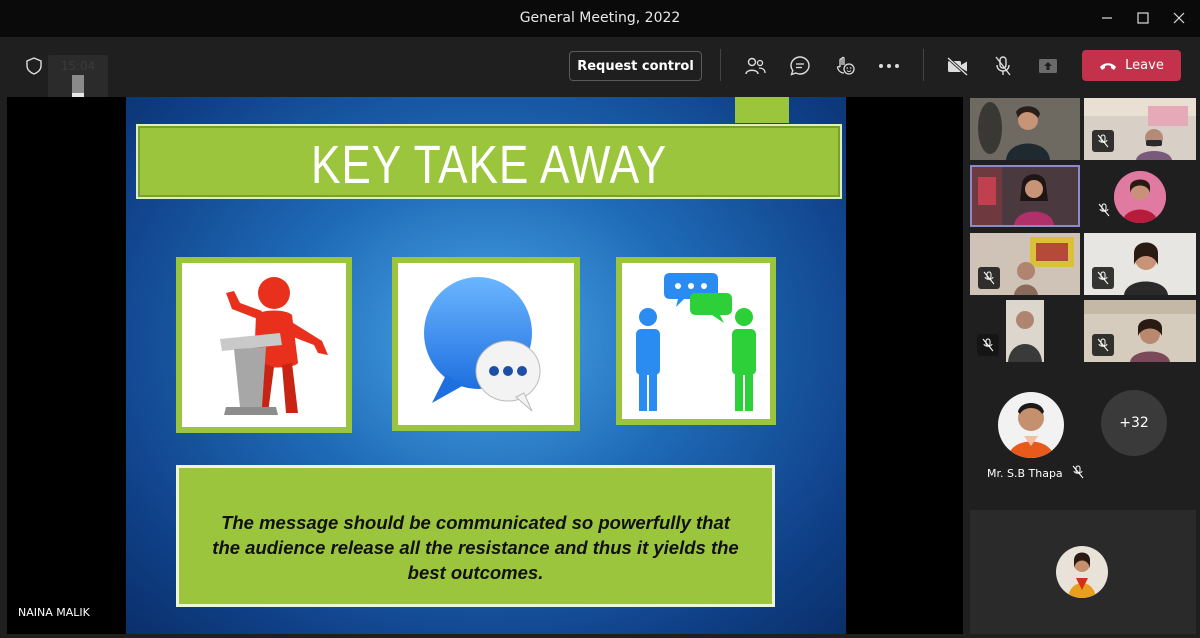 The image size is (1200, 638). I want to click on more-participants-button: +32, so click(1134, 423).